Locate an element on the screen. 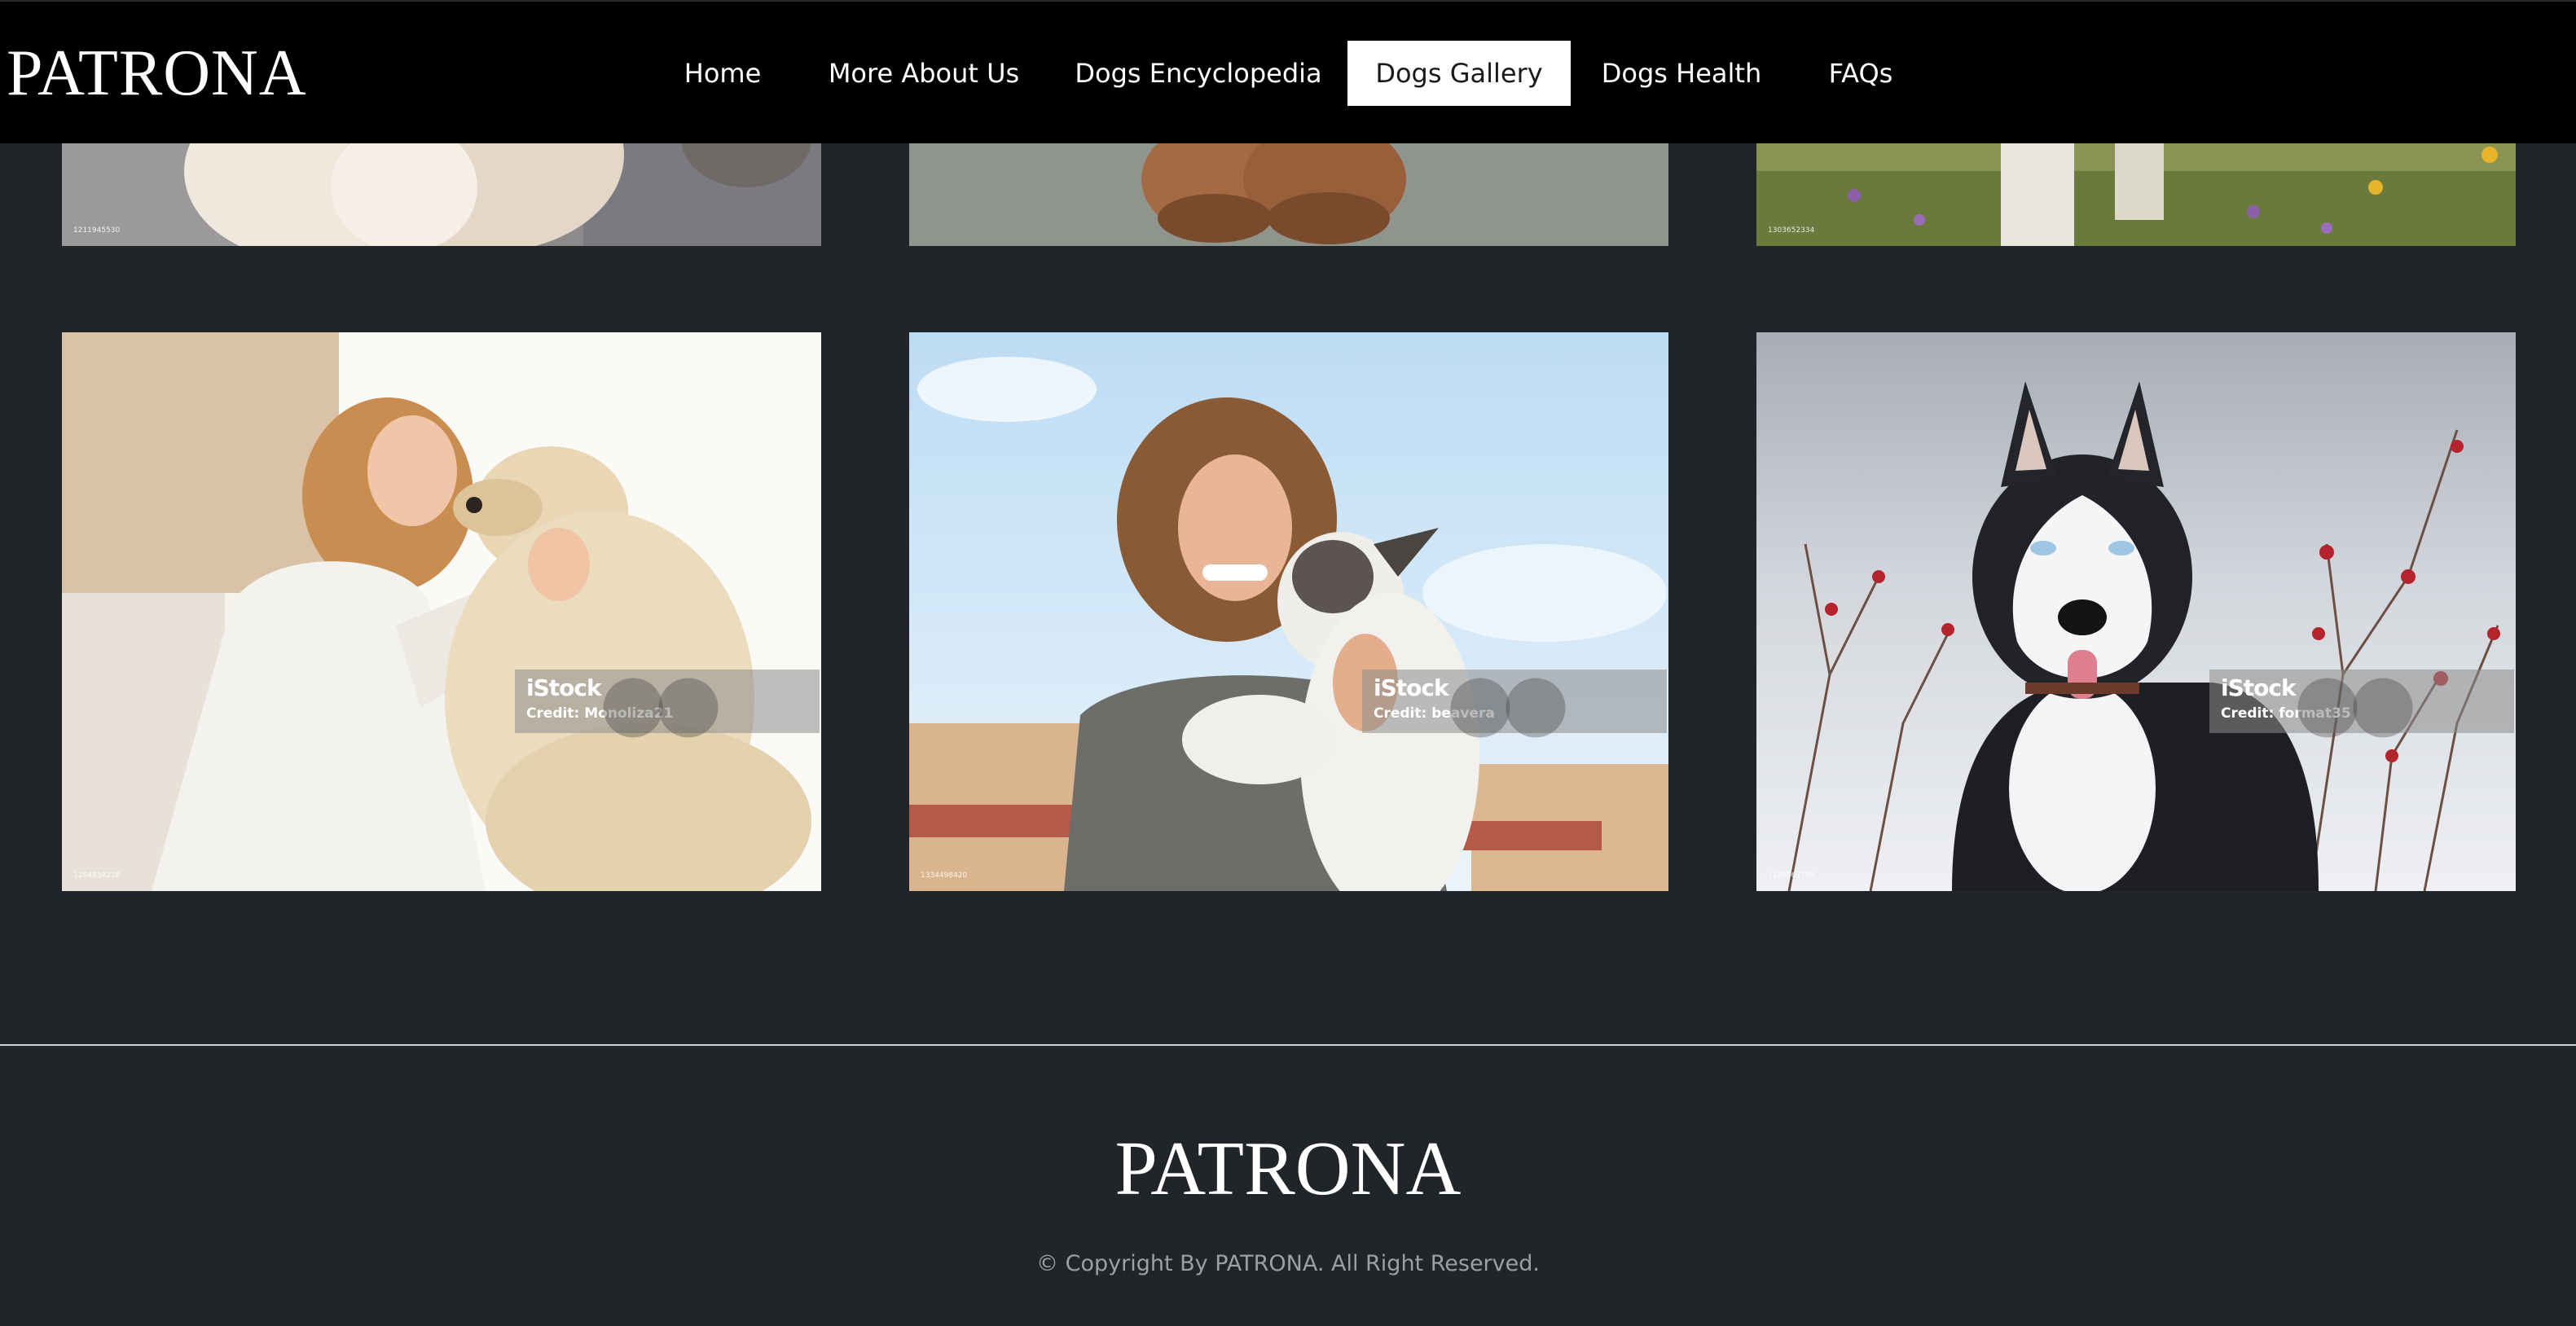 The height and width of the screenshot is (1326, 2576). footer-divider is located at coordinates (1288, 1045).